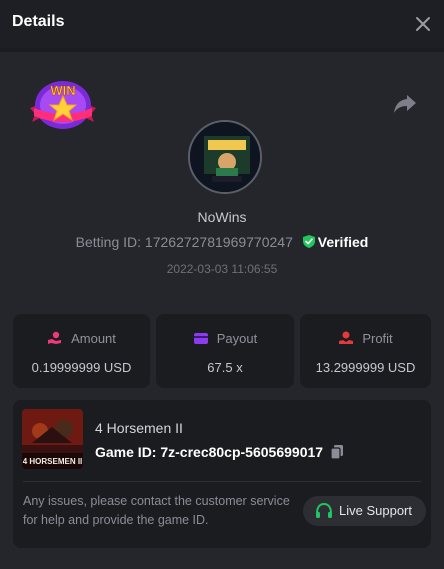 Image resolution: width=444 pixels, height=569 pixels. Describe the element at coordinates (62, 90) in the screenshot. I see `svg-text: WIN` at that location.